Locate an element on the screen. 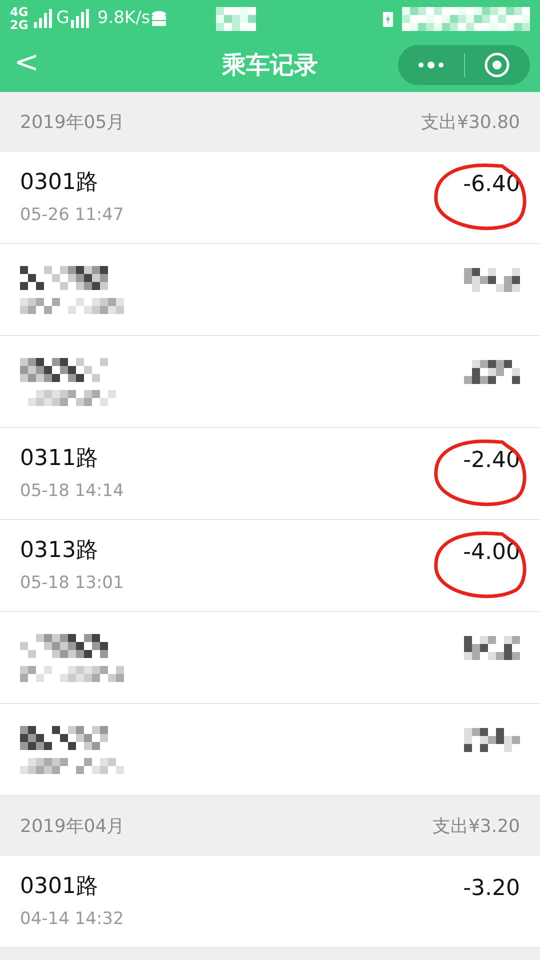 This screenshot has height=960, width=540. trip-row: 0301路 04-14 14:32 -3.20 is located at coordinates (270, 902).